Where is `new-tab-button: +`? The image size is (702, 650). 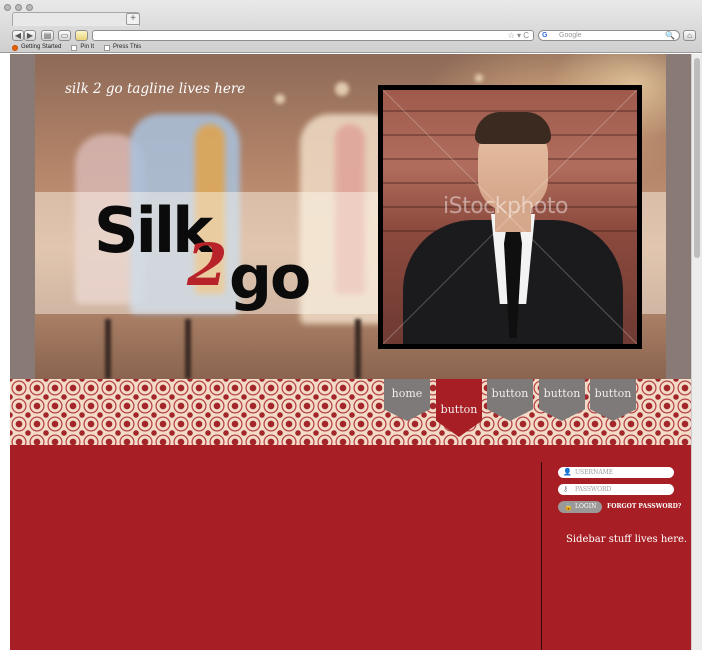
new-tab-button: + is located at coordinates (133, 19).